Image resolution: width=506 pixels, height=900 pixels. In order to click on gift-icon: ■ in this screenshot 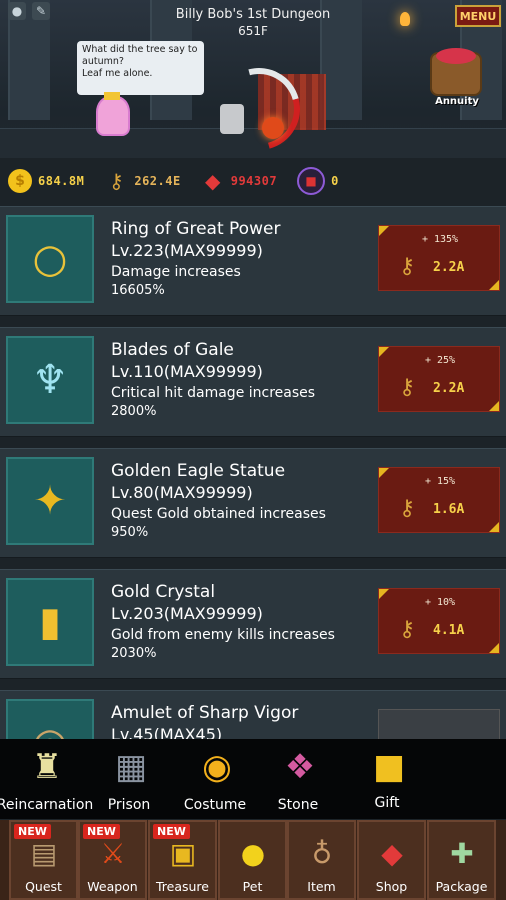, I will do `click(389, 767)`.